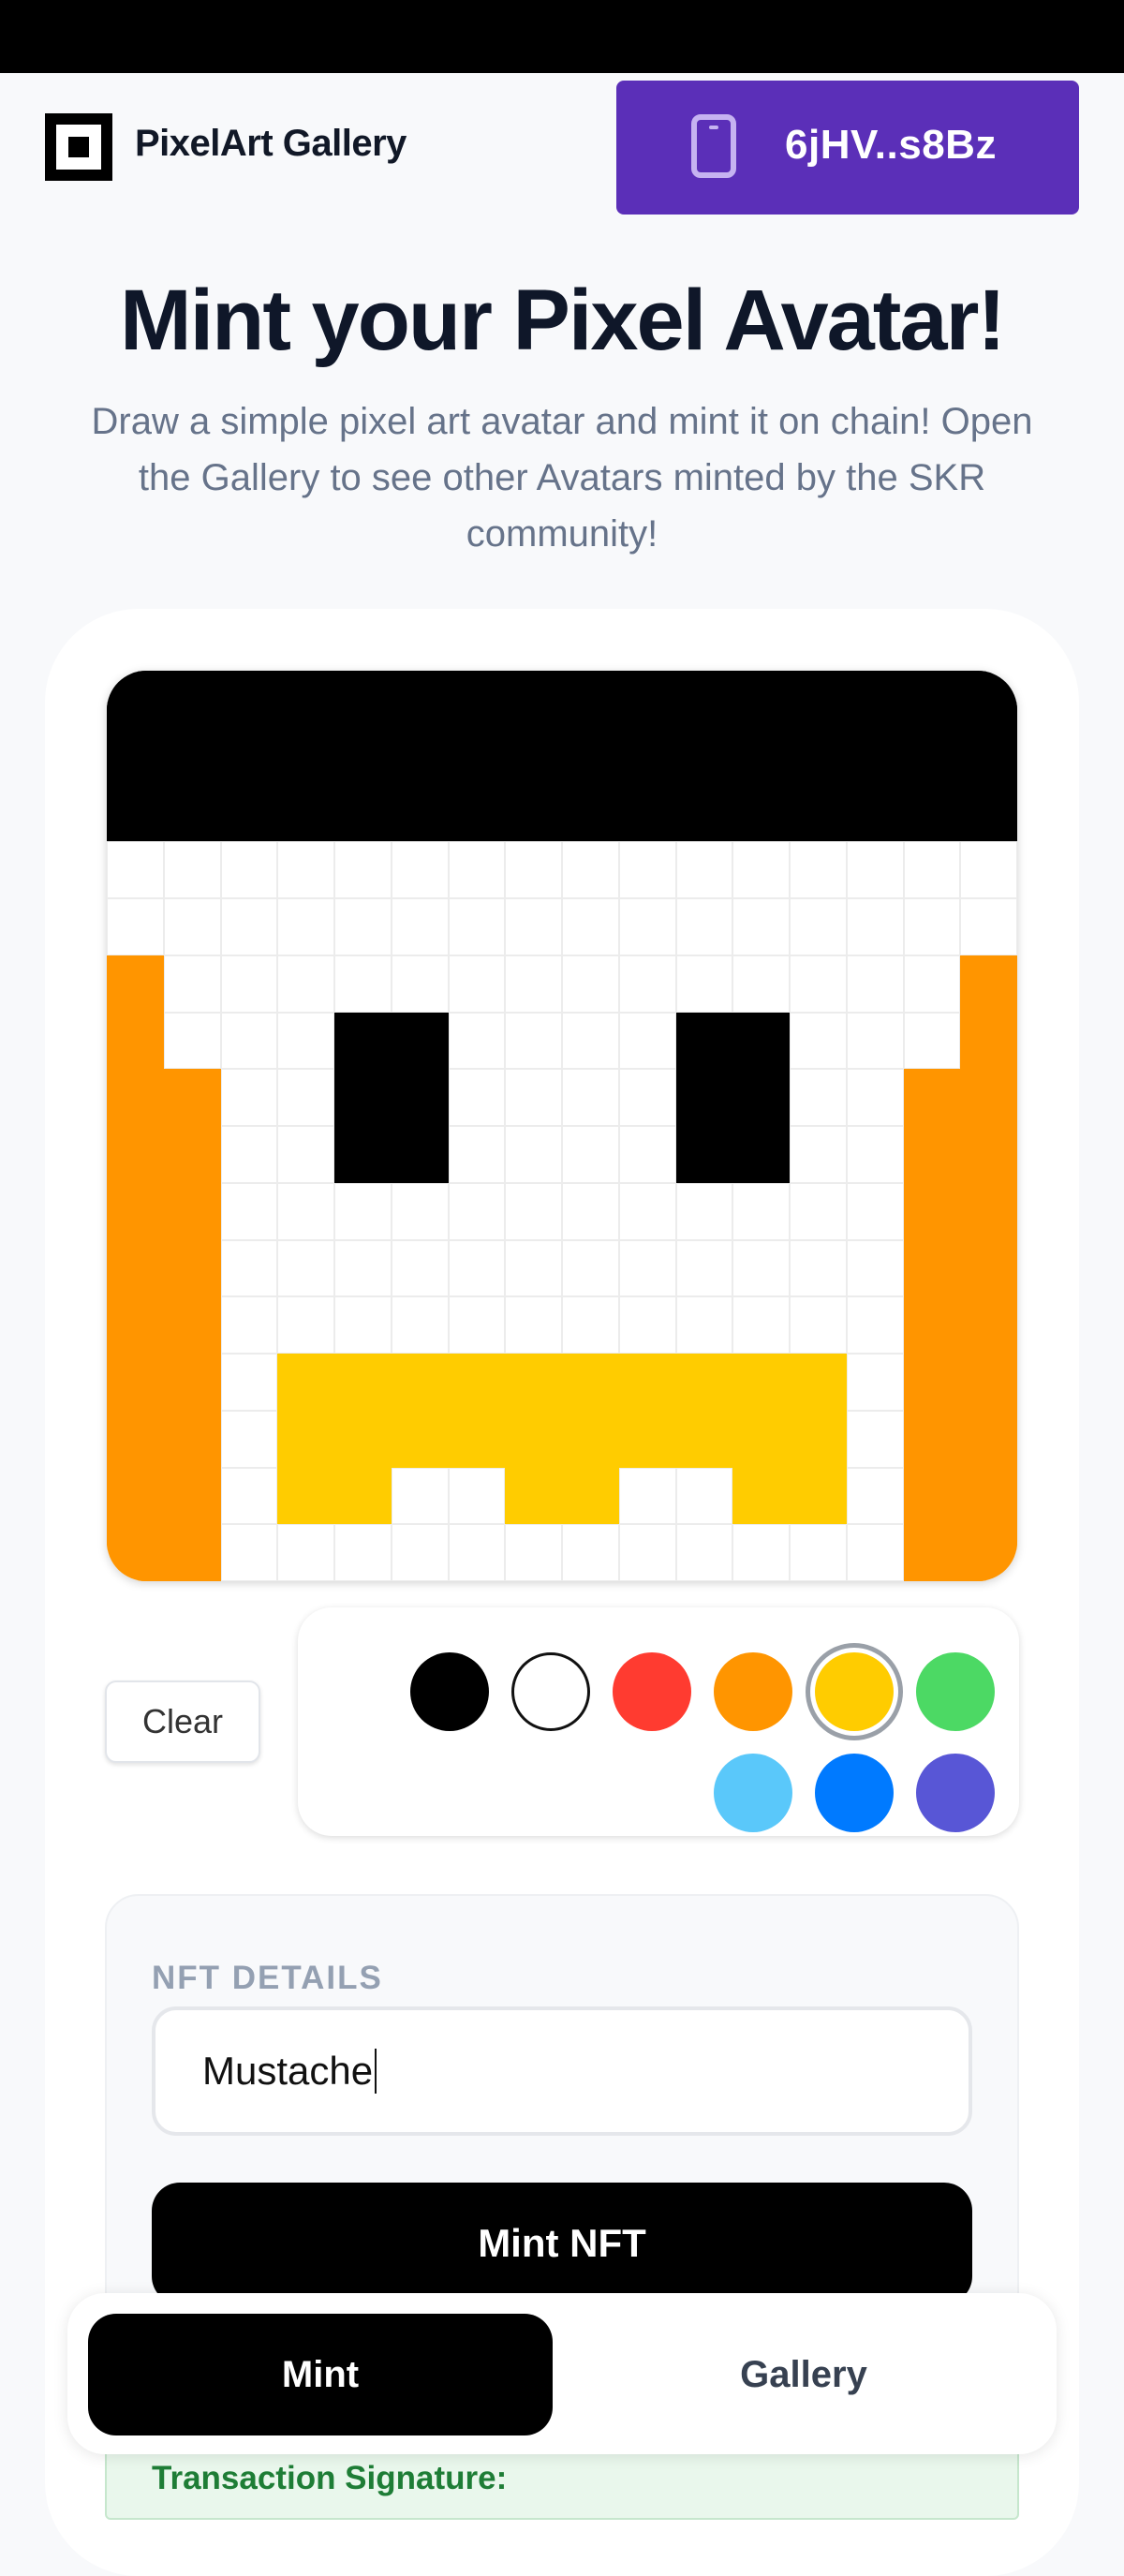 The image size is (1124, 2576). Describe the element at coordinates (182, 1721) in the screenshot. I see `clear-button: Clear` at that location.